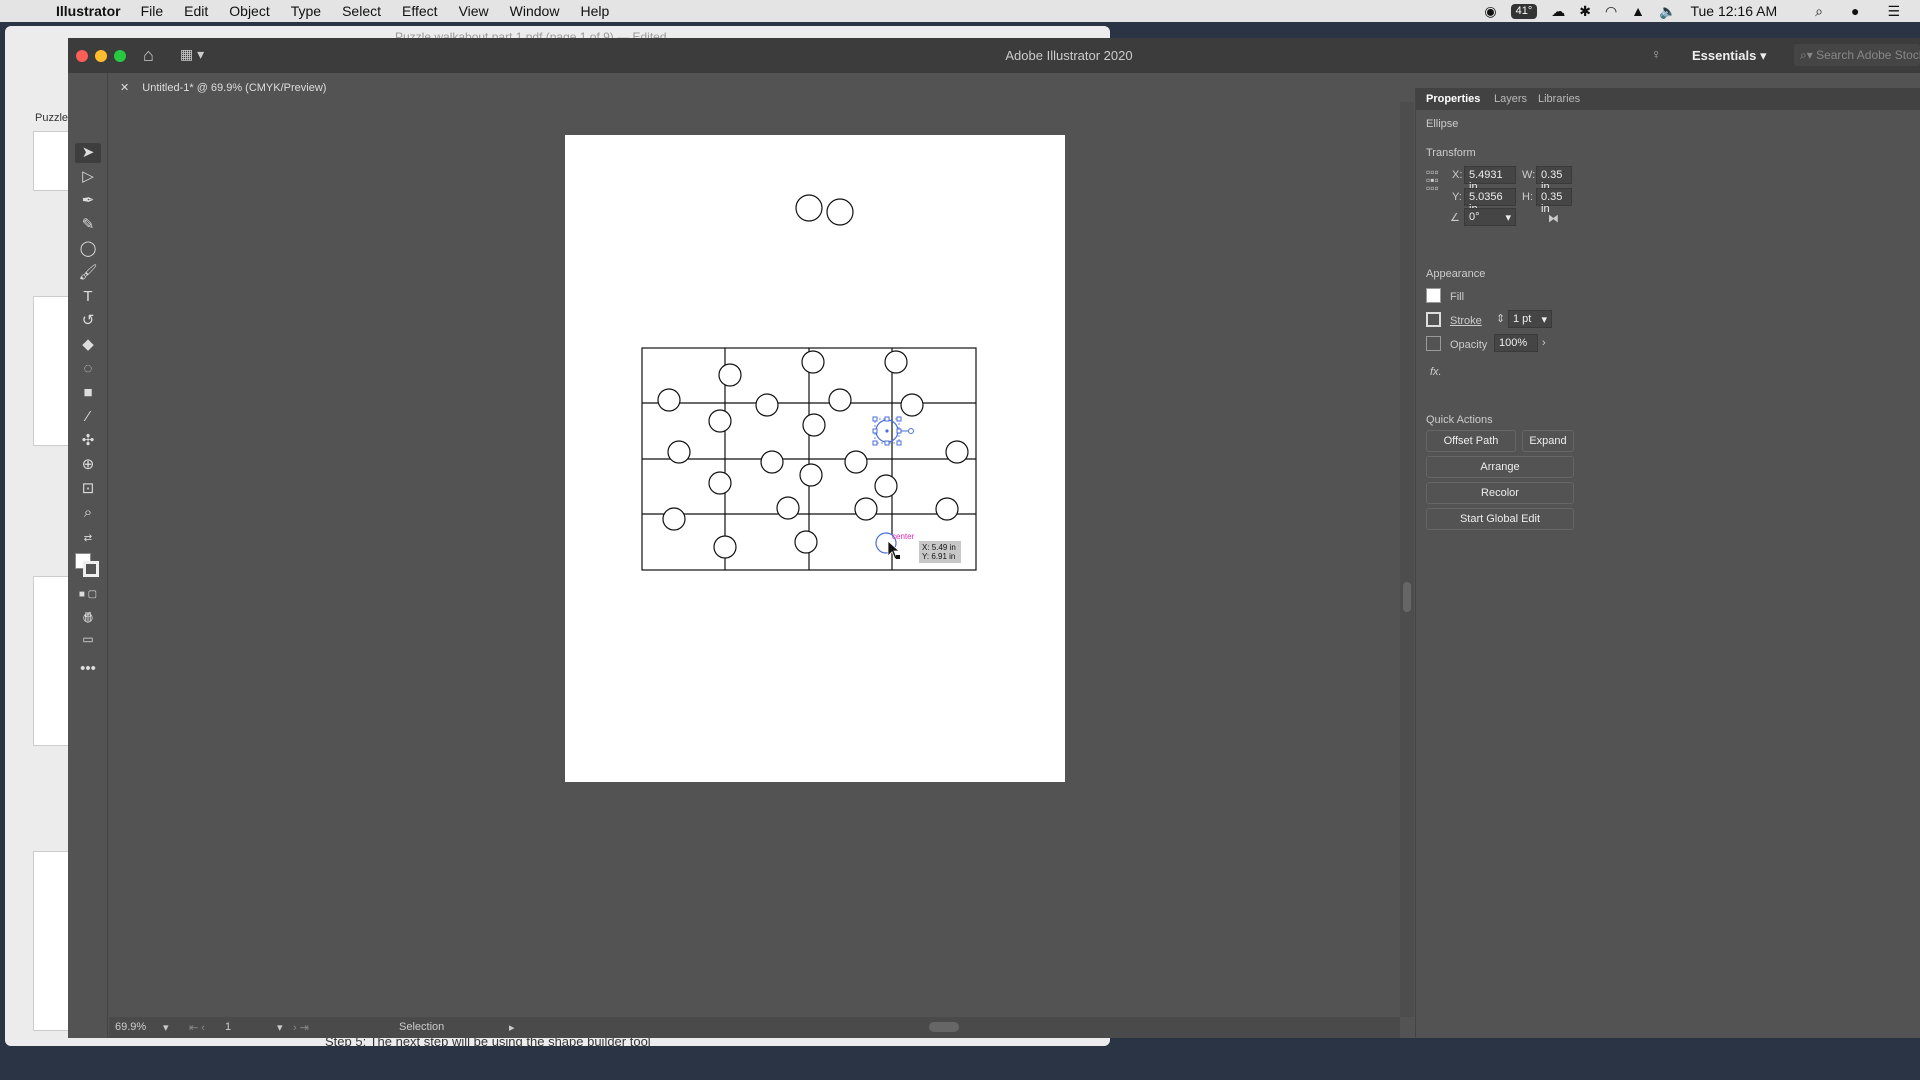  I want to click on artboard-nav-first-icon: ⇤ ‹, so click(197, 1027).